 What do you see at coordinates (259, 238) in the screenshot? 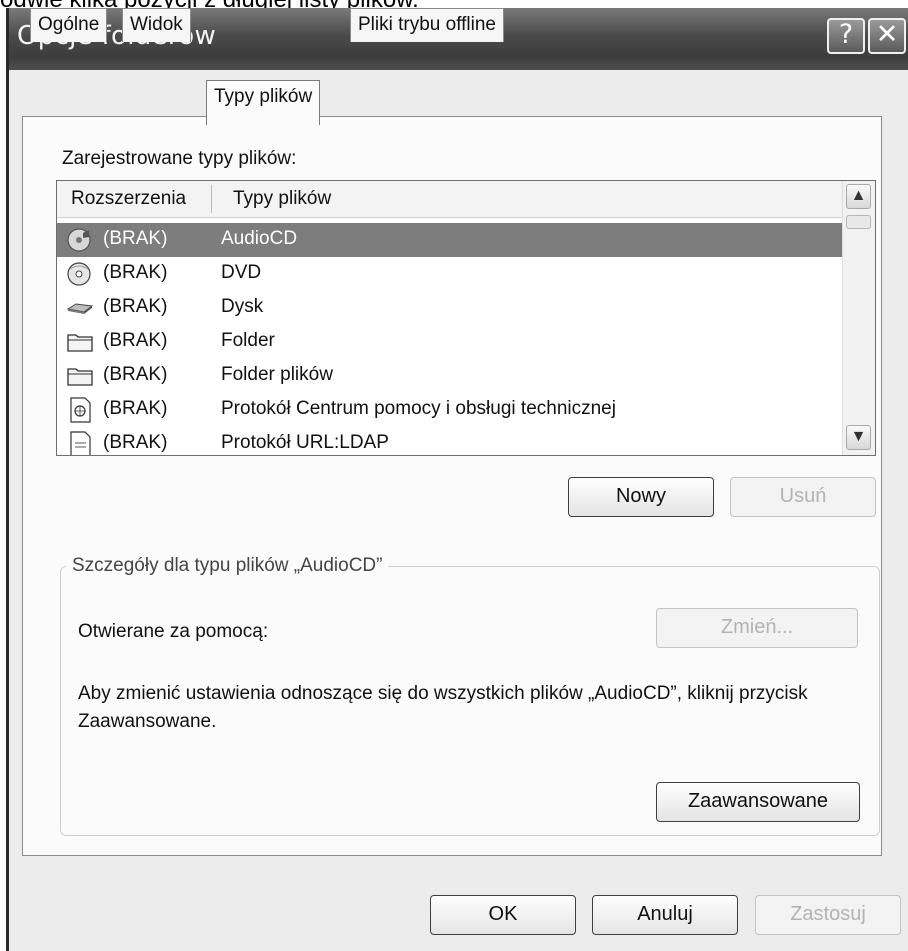
I see `row-type: AudioCD` at bounding box center [259, 238].